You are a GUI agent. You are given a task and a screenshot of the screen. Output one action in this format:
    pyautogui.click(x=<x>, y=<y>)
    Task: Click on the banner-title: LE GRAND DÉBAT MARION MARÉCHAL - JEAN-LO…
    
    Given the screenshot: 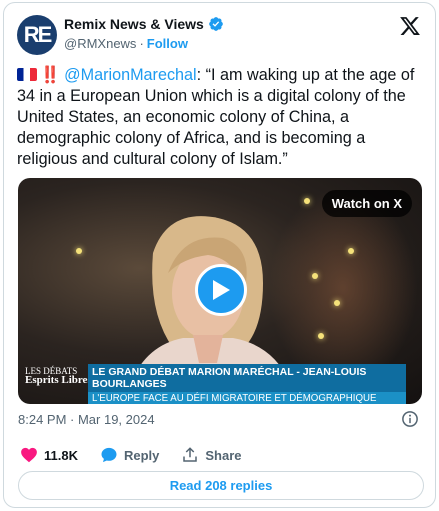 What is the action you would take?
    pyautogui.click(x=247, y=378)
    